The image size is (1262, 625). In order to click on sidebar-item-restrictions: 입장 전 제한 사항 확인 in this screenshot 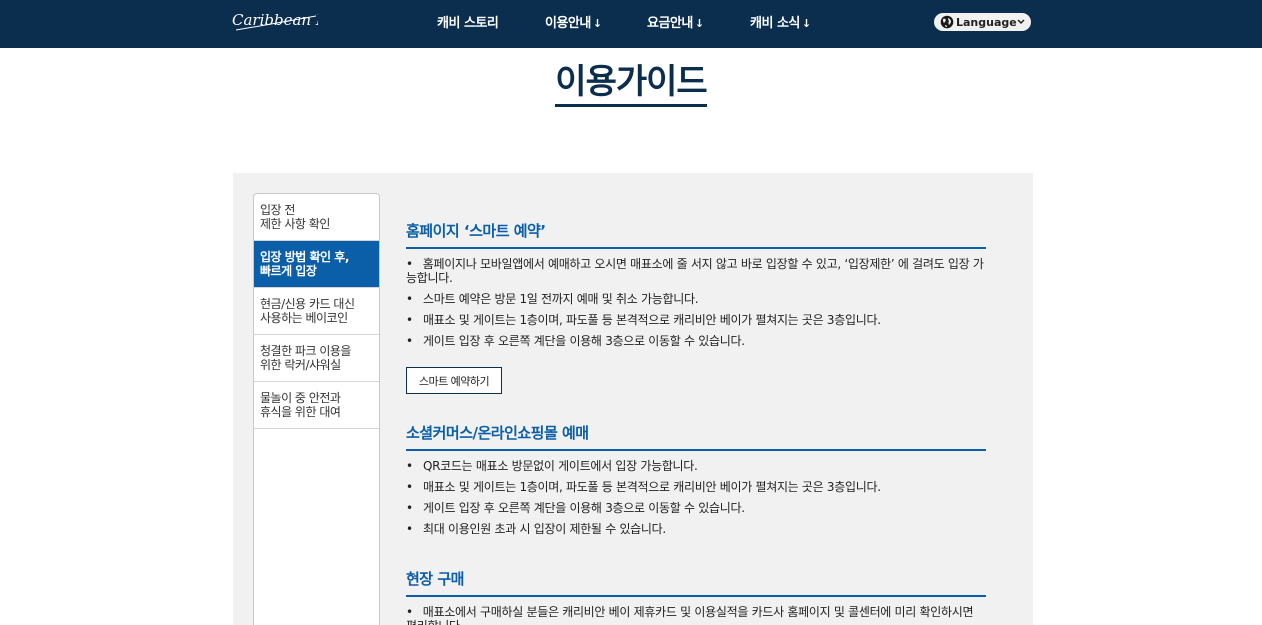, I will do `click(316, 217)`.